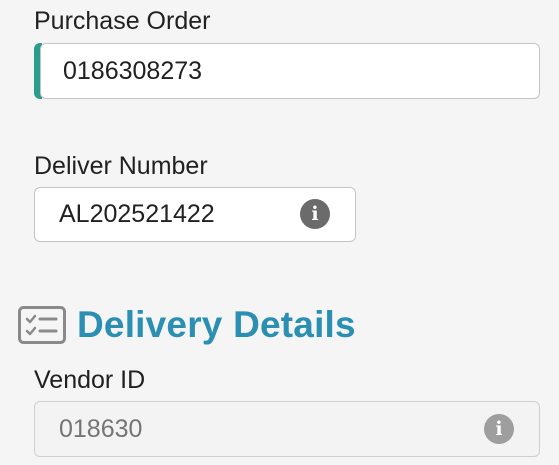 Image resolution: width=559 pixels, height=465 pixels. I want to click on deliver-number-input: AL202521422 i, so click(195, 214).